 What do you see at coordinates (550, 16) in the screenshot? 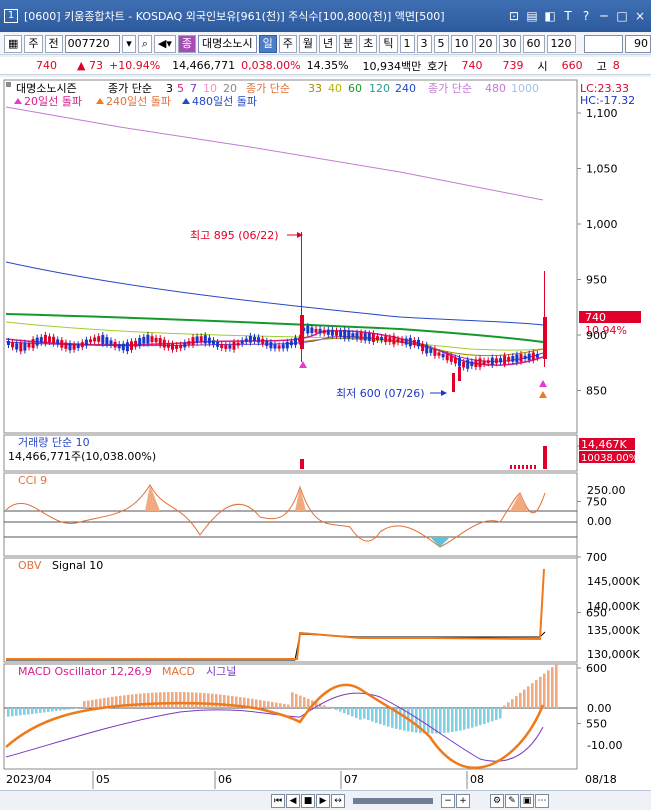
I see `split-icon: ◧` at bounding box center [550, 16].